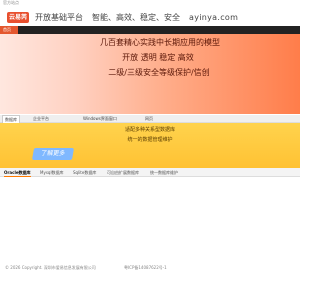 This screenshot has width=320, height=300. I want to click on tab-unified-maintenance: 统一数据库维护, so click(164, 172).